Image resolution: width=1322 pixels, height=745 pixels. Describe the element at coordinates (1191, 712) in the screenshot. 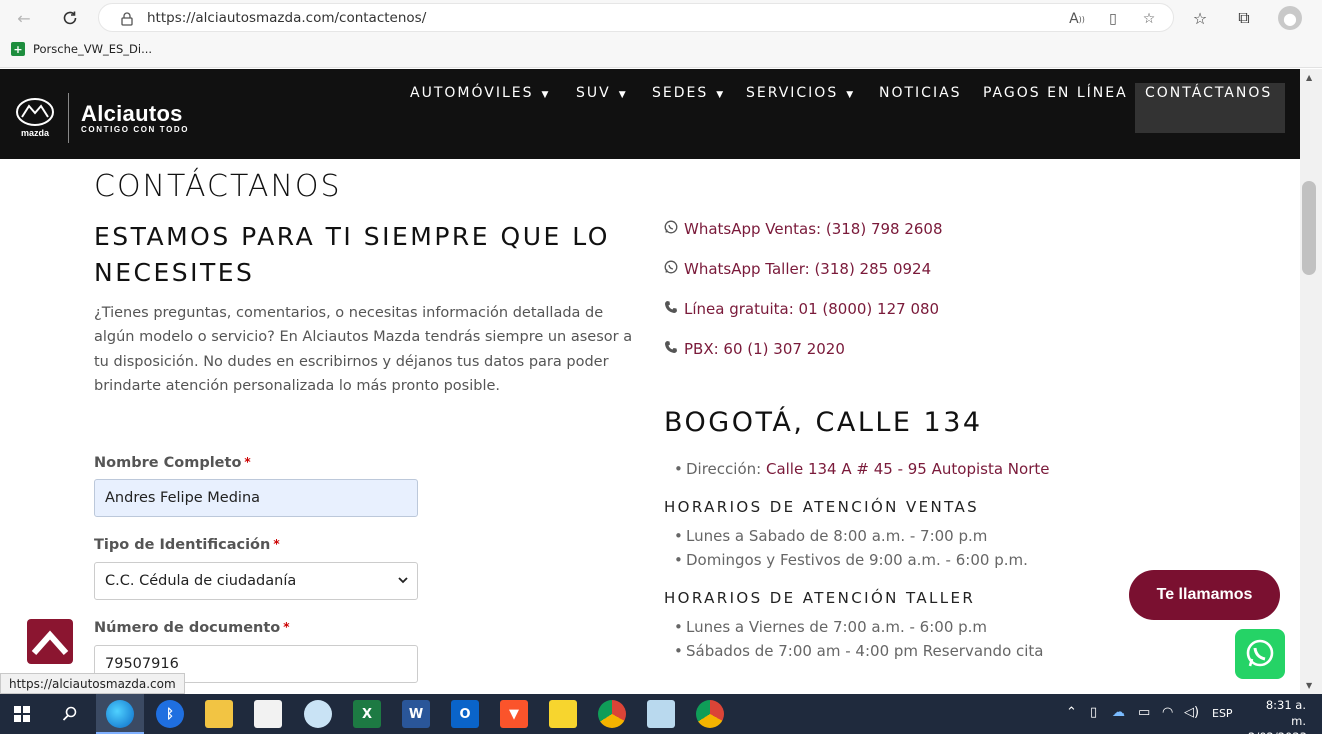

I see `volume-icon: ◁)` at that location.